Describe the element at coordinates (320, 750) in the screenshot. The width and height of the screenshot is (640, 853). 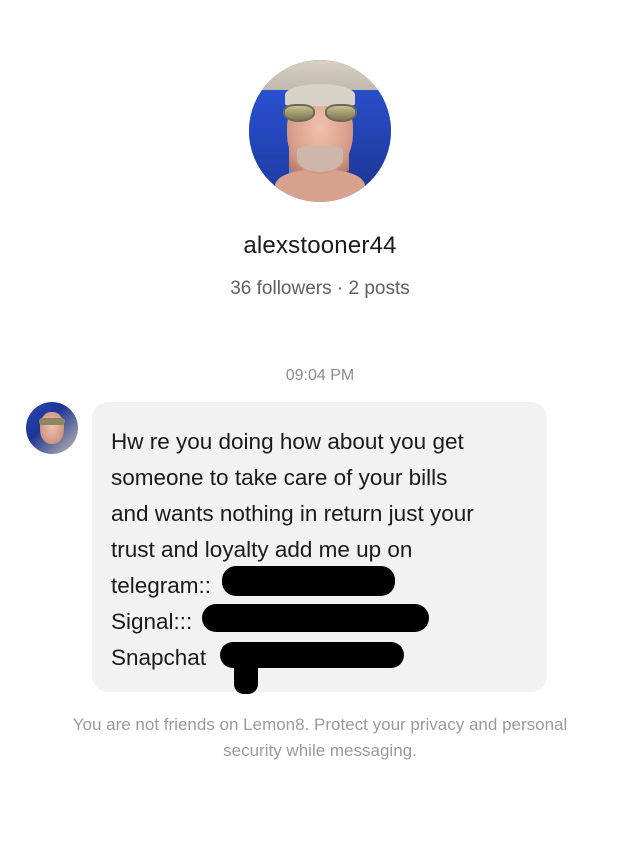
I see `privacy-notice-line: security while messaging.` at that location.